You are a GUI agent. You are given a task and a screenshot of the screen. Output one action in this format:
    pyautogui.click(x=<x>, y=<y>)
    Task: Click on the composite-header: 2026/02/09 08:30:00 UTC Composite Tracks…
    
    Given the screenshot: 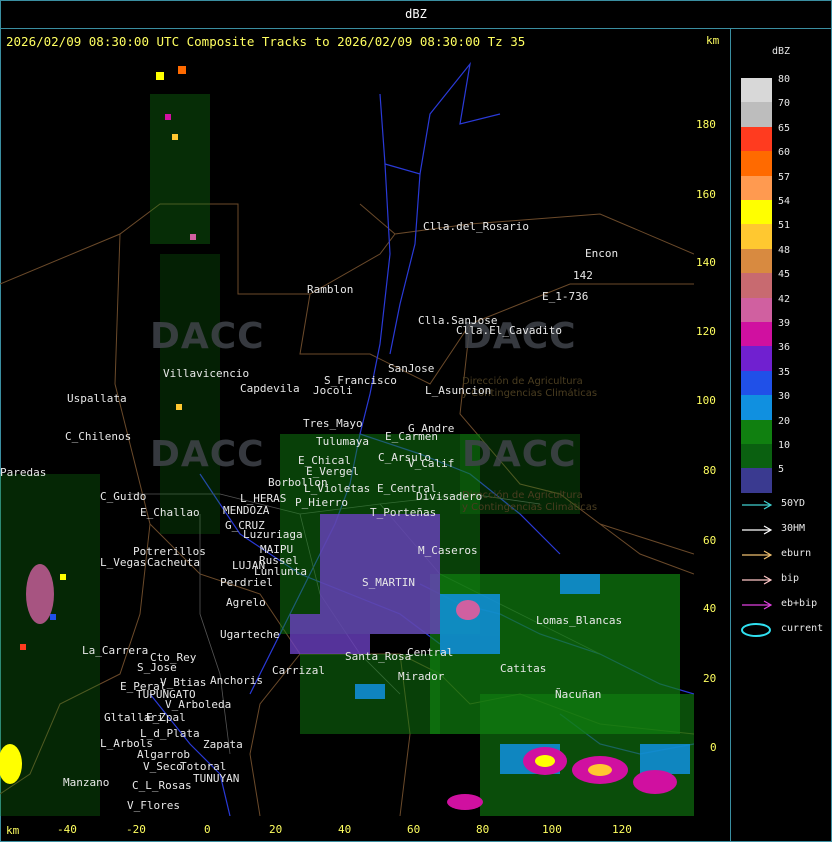 What is the action you would take?
    pyautogui.click(x=266, y=41)
    